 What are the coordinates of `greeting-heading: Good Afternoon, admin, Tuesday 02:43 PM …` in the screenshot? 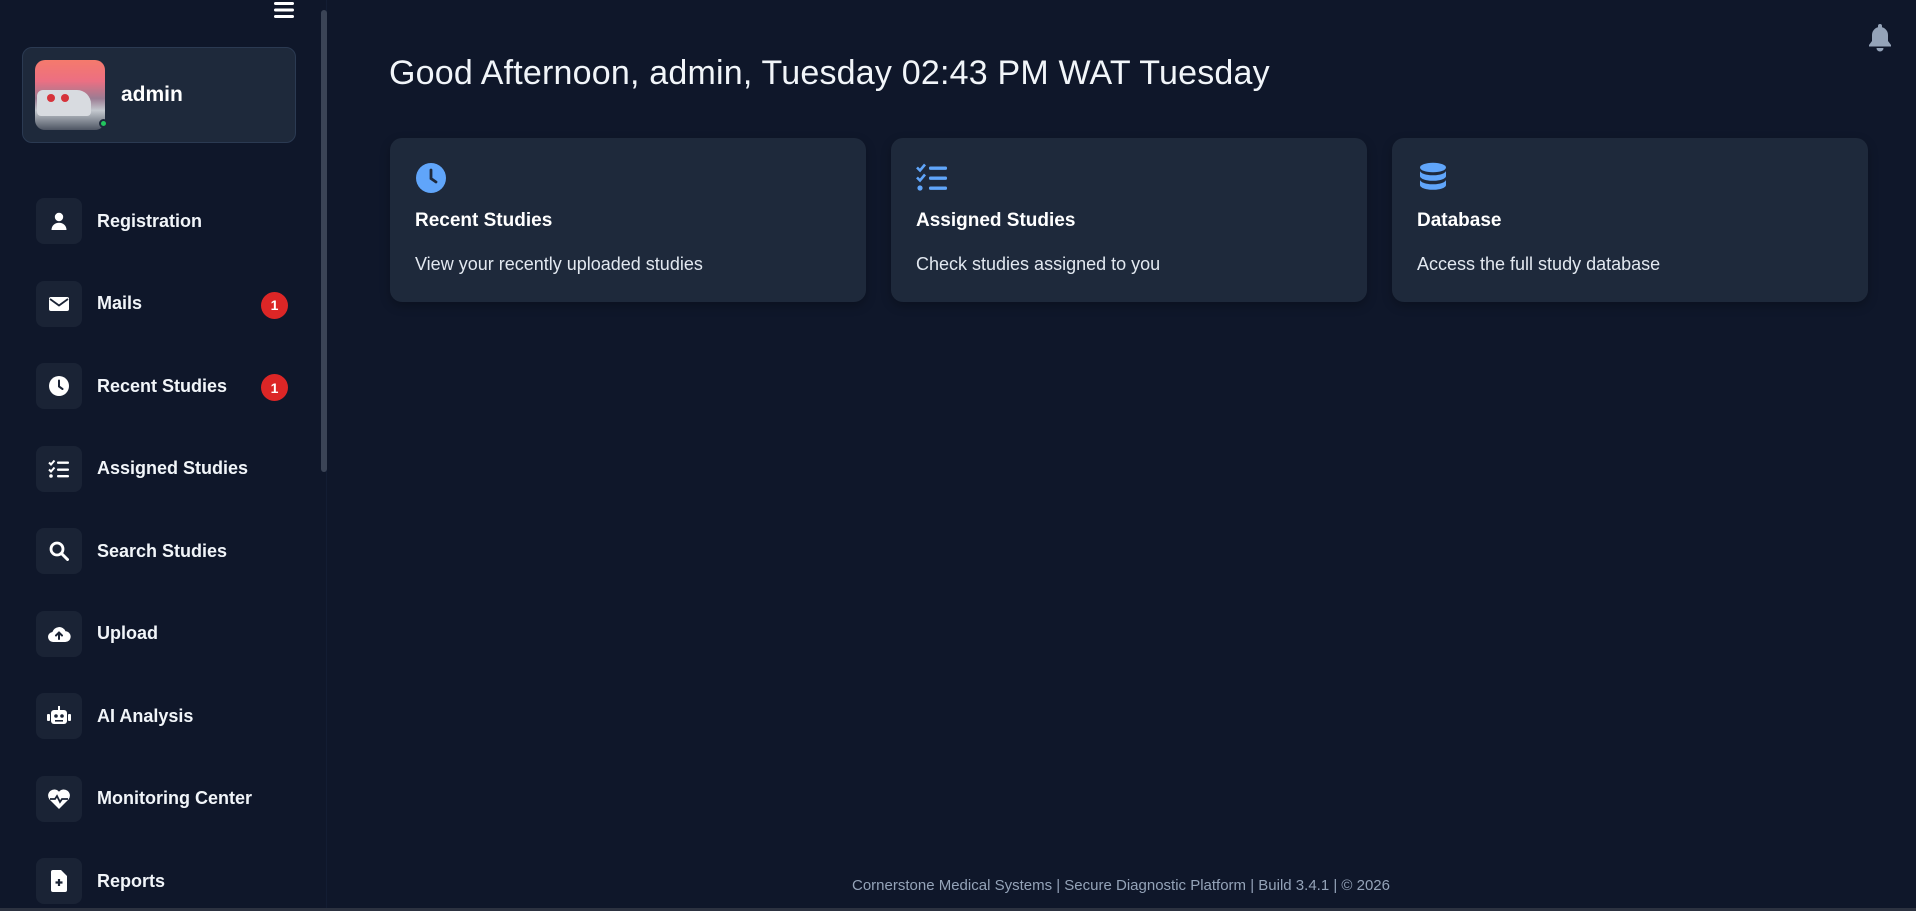 It's located at (829, 73).